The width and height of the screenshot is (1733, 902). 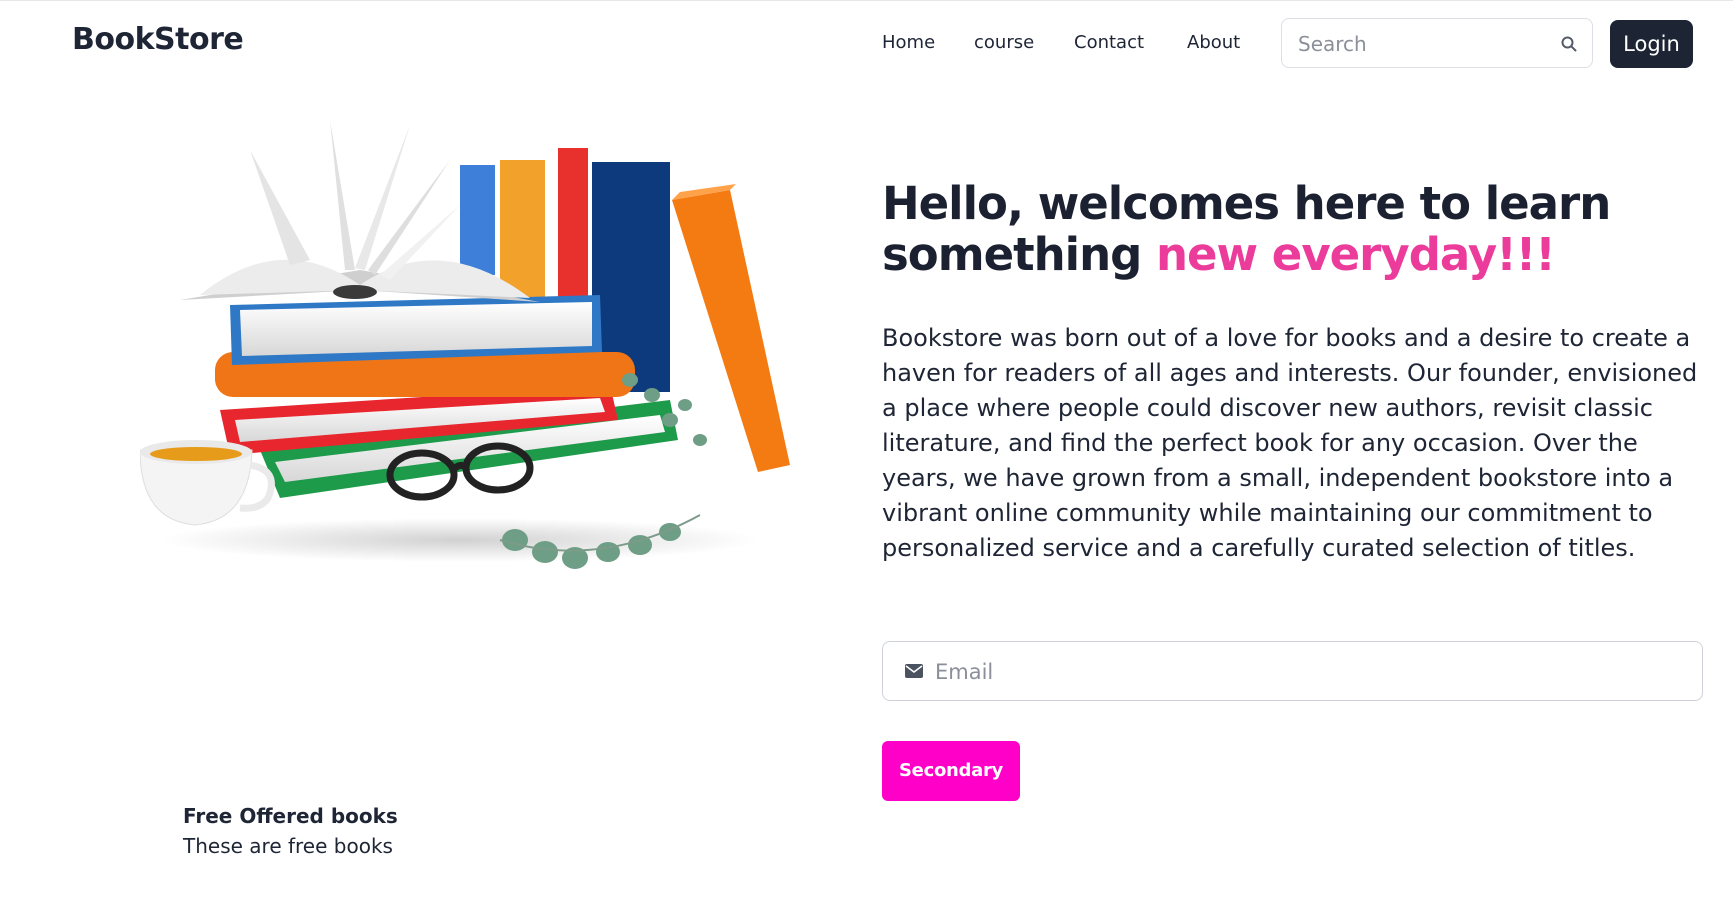 I want to click on envelope-icon, so click(x=914, y=671).